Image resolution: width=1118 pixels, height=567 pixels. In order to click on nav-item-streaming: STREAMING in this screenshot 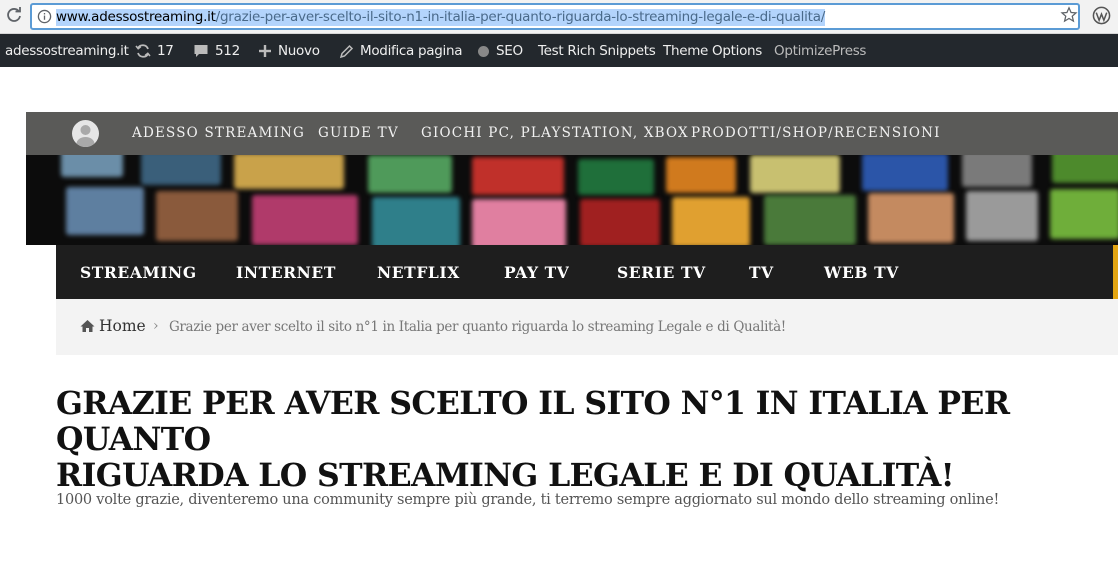, I will do `click(138, 272)`.